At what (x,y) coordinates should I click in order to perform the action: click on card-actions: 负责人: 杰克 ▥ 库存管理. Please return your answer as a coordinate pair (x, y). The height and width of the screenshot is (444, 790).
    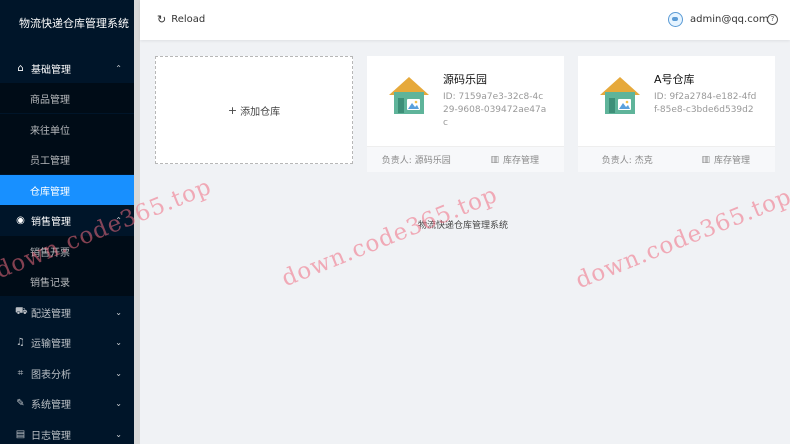
    Looking at the image, I should click on (676, 159).